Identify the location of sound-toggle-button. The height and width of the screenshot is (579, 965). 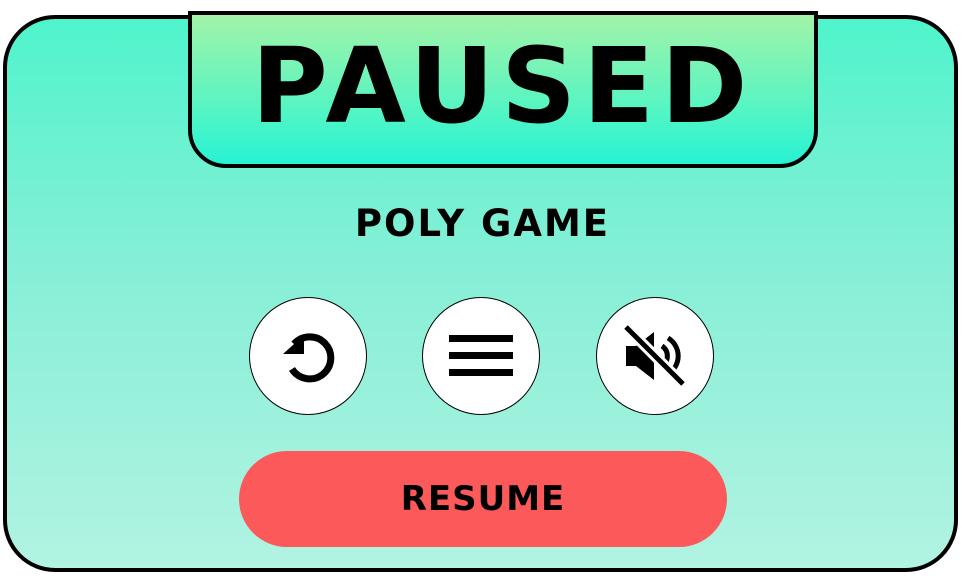
(655, 356).